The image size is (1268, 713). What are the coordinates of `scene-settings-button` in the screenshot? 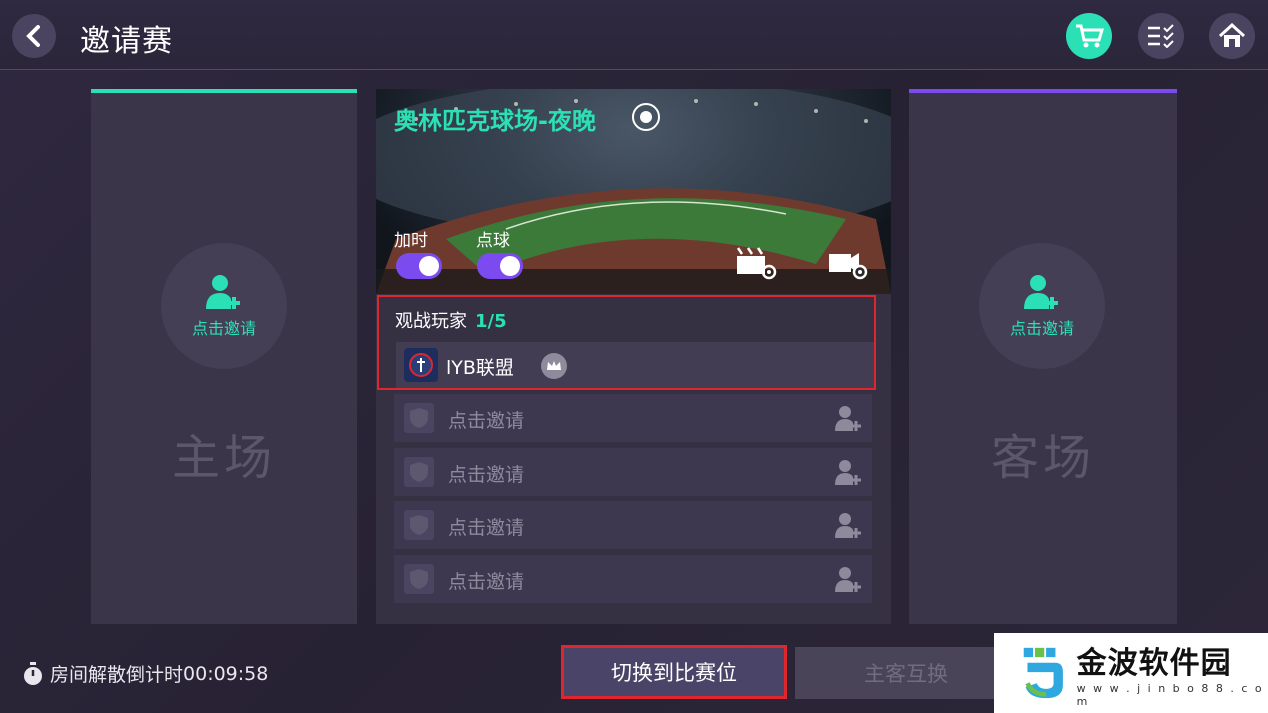 It's located at (756, 262).